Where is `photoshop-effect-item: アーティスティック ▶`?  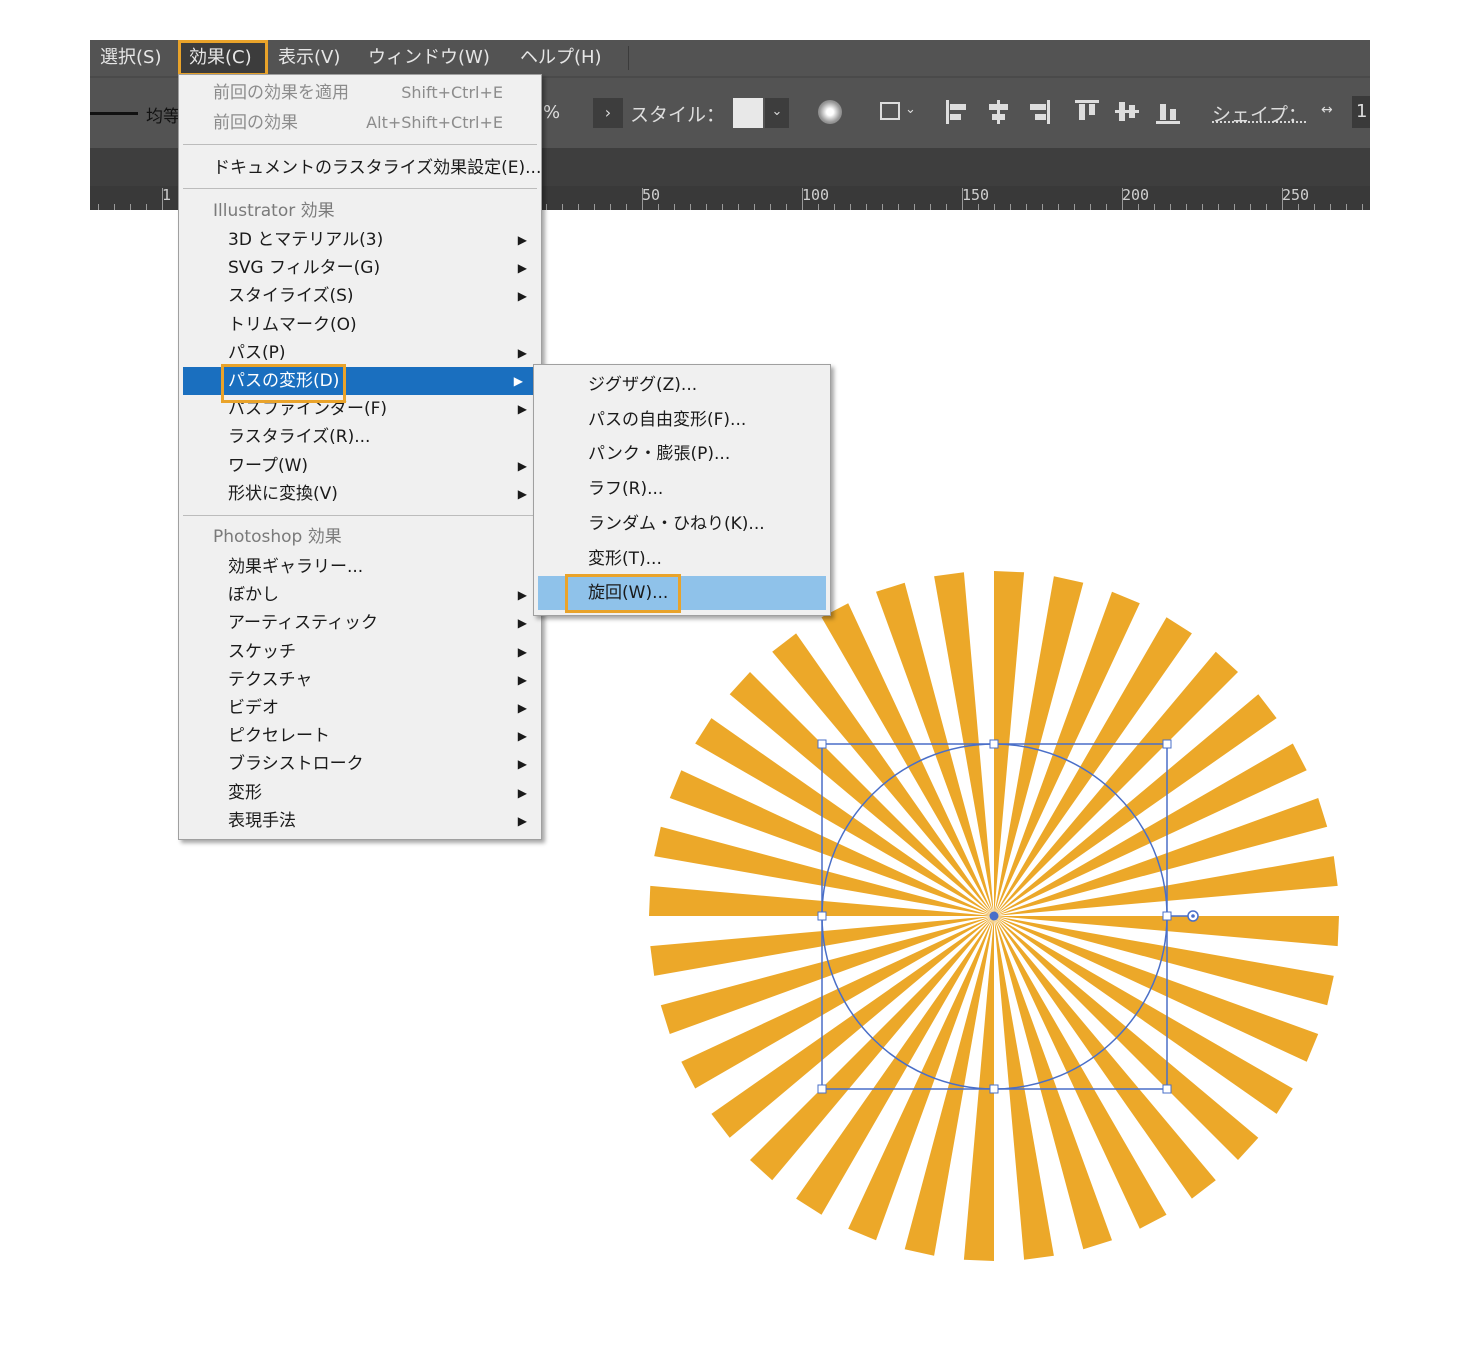 photoshop-effect-item: アーティスティック ▶ is located at coordinates (360, 623).